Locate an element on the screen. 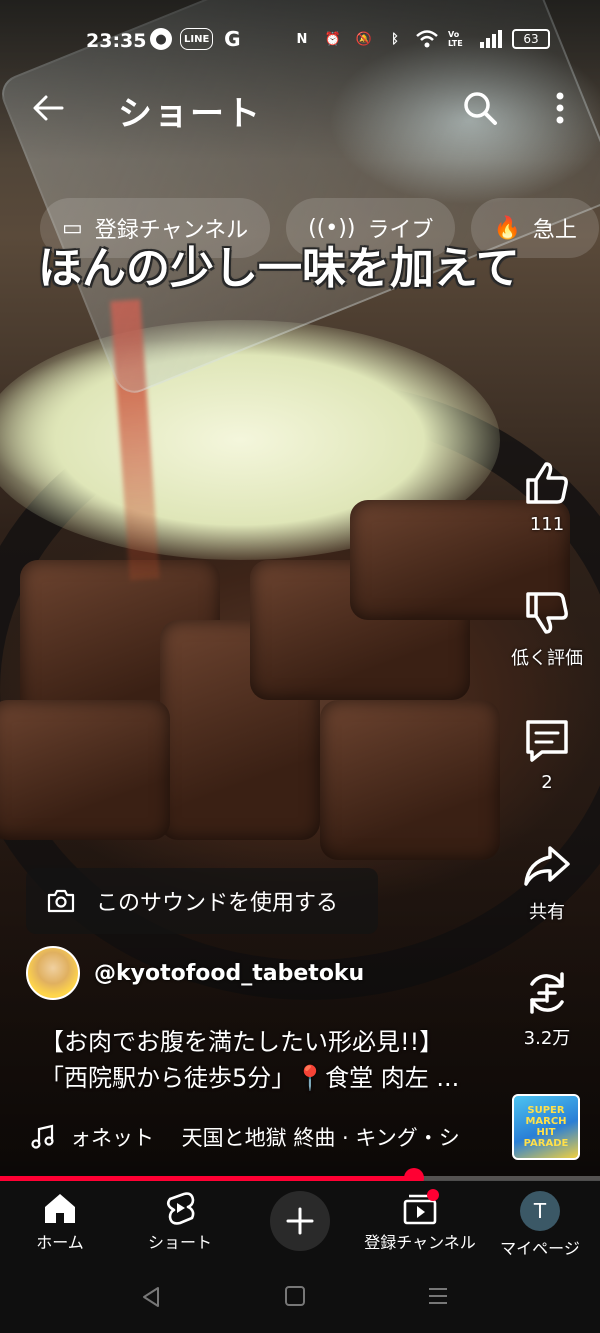  battery-icon: 63 is located at coordinates (531, 39).